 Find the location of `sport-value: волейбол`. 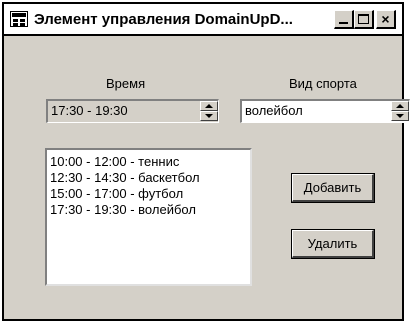

sport-value: волейбол is located at coordinates (316, 111).